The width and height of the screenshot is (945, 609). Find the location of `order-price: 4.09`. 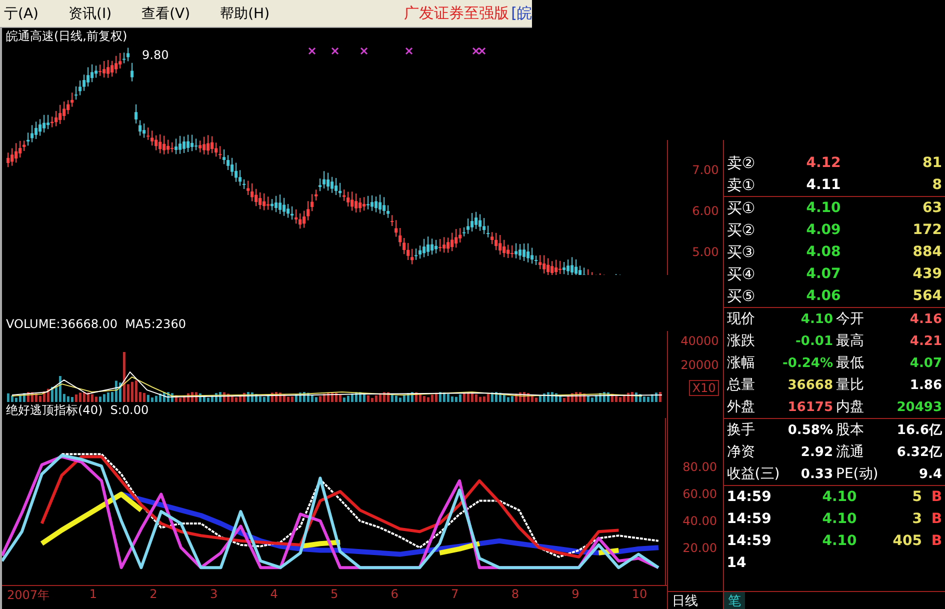

order-price: 4.09 is located at coordinates (823, 230).